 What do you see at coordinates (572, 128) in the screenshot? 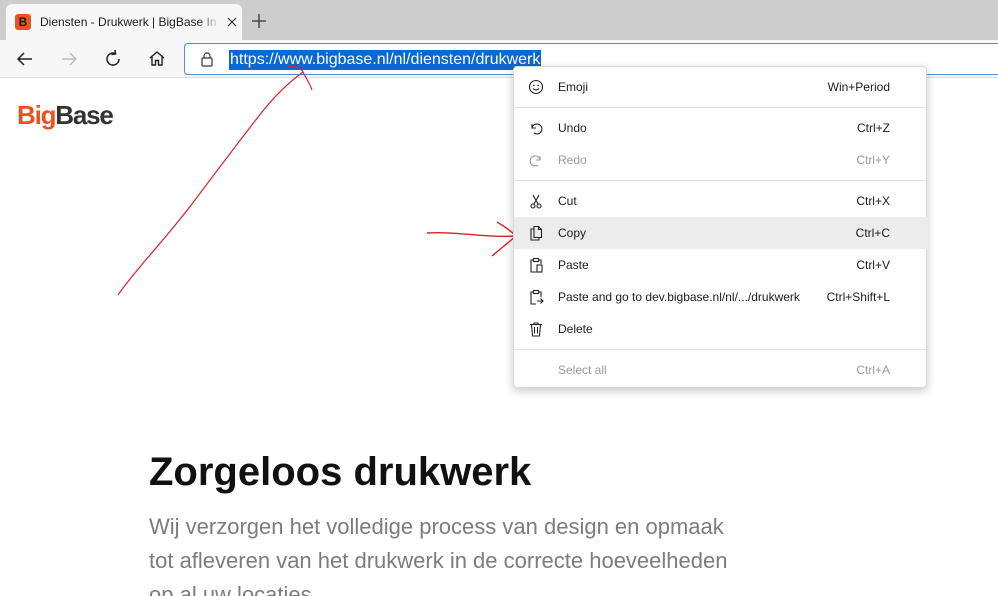
I see `menu-label: Undo` at bounding box center [572, 128].